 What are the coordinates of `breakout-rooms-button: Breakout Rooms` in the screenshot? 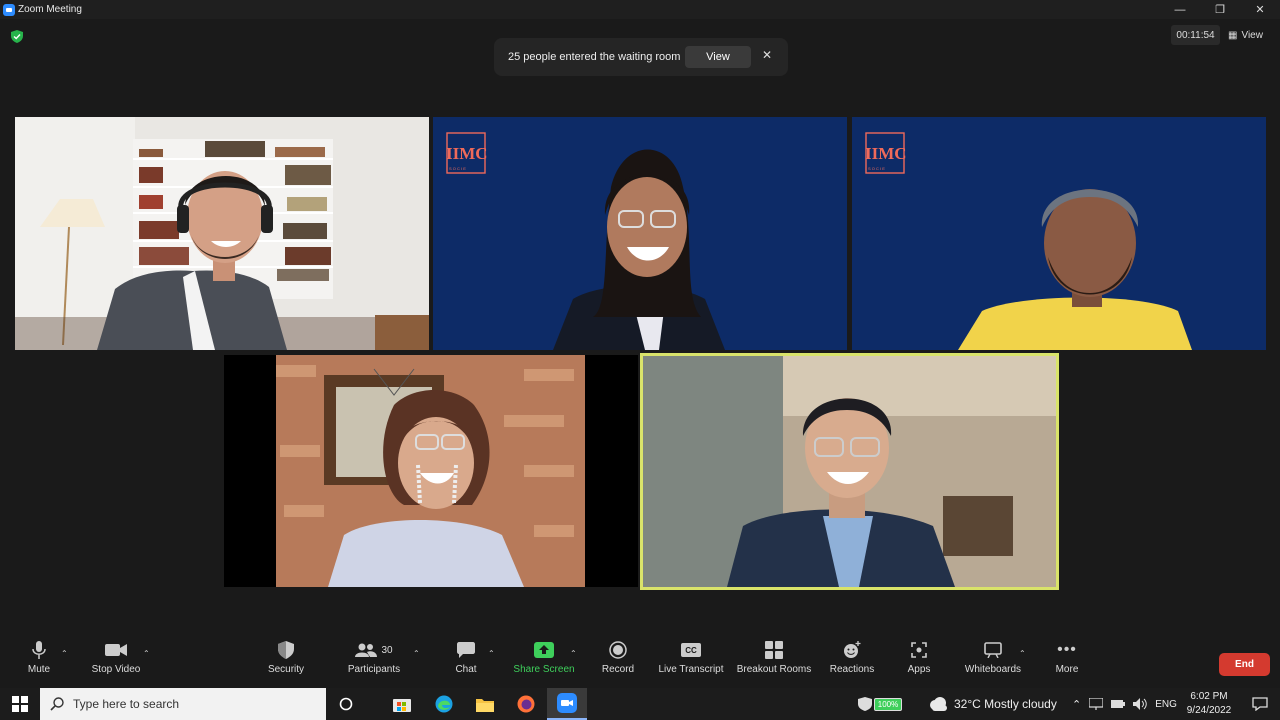 It's located at (774, 662).